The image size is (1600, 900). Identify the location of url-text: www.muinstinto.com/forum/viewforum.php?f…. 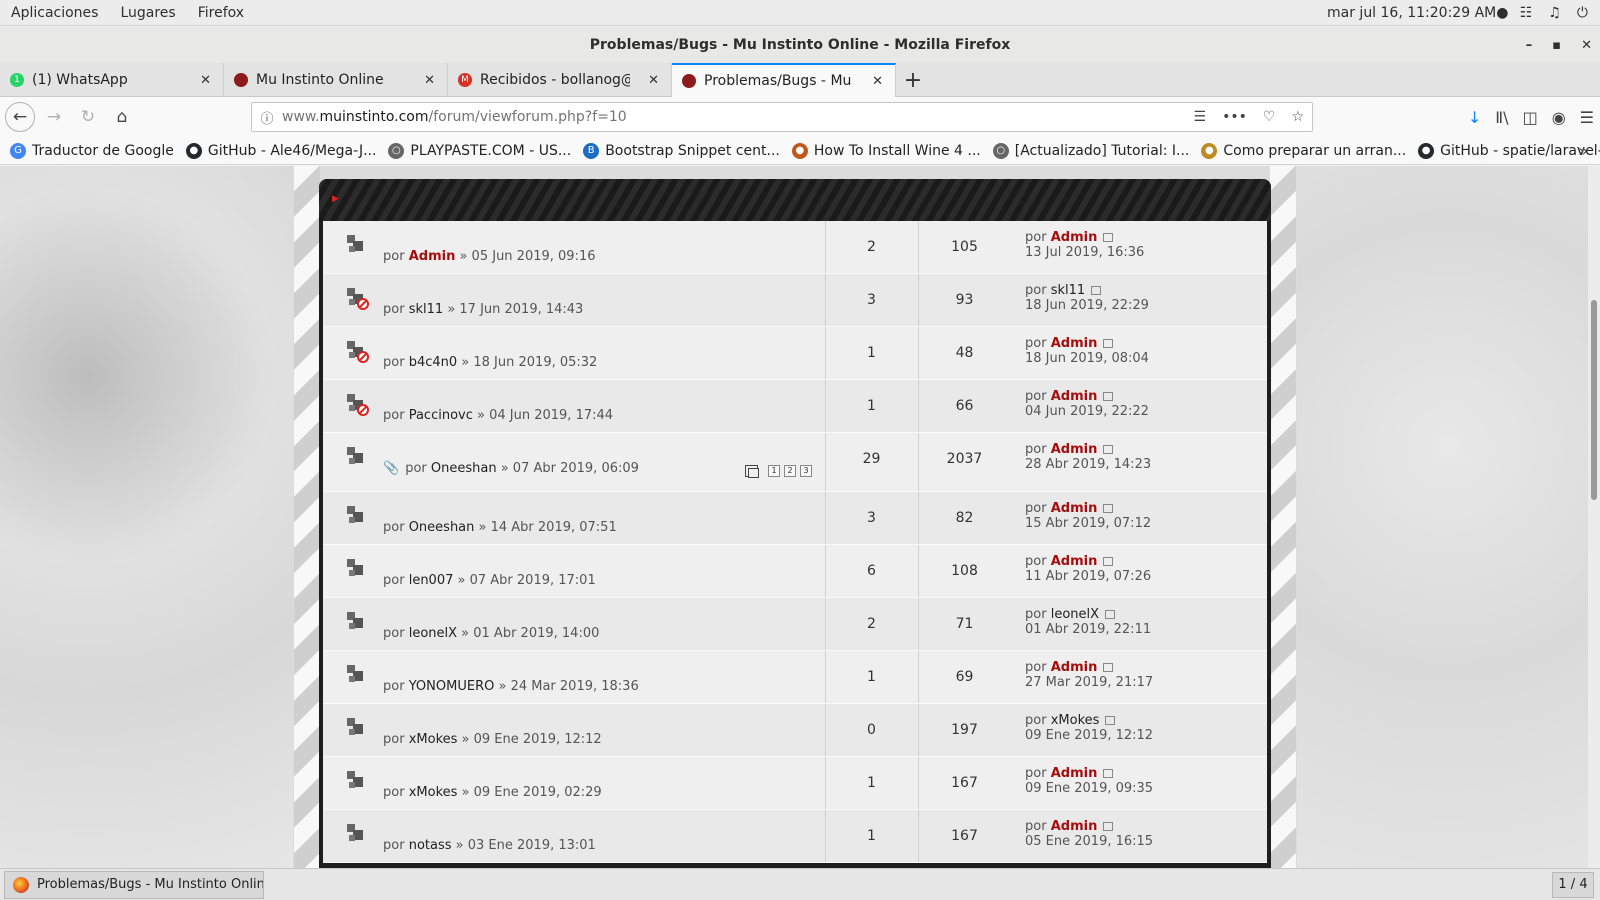
(454, 117).